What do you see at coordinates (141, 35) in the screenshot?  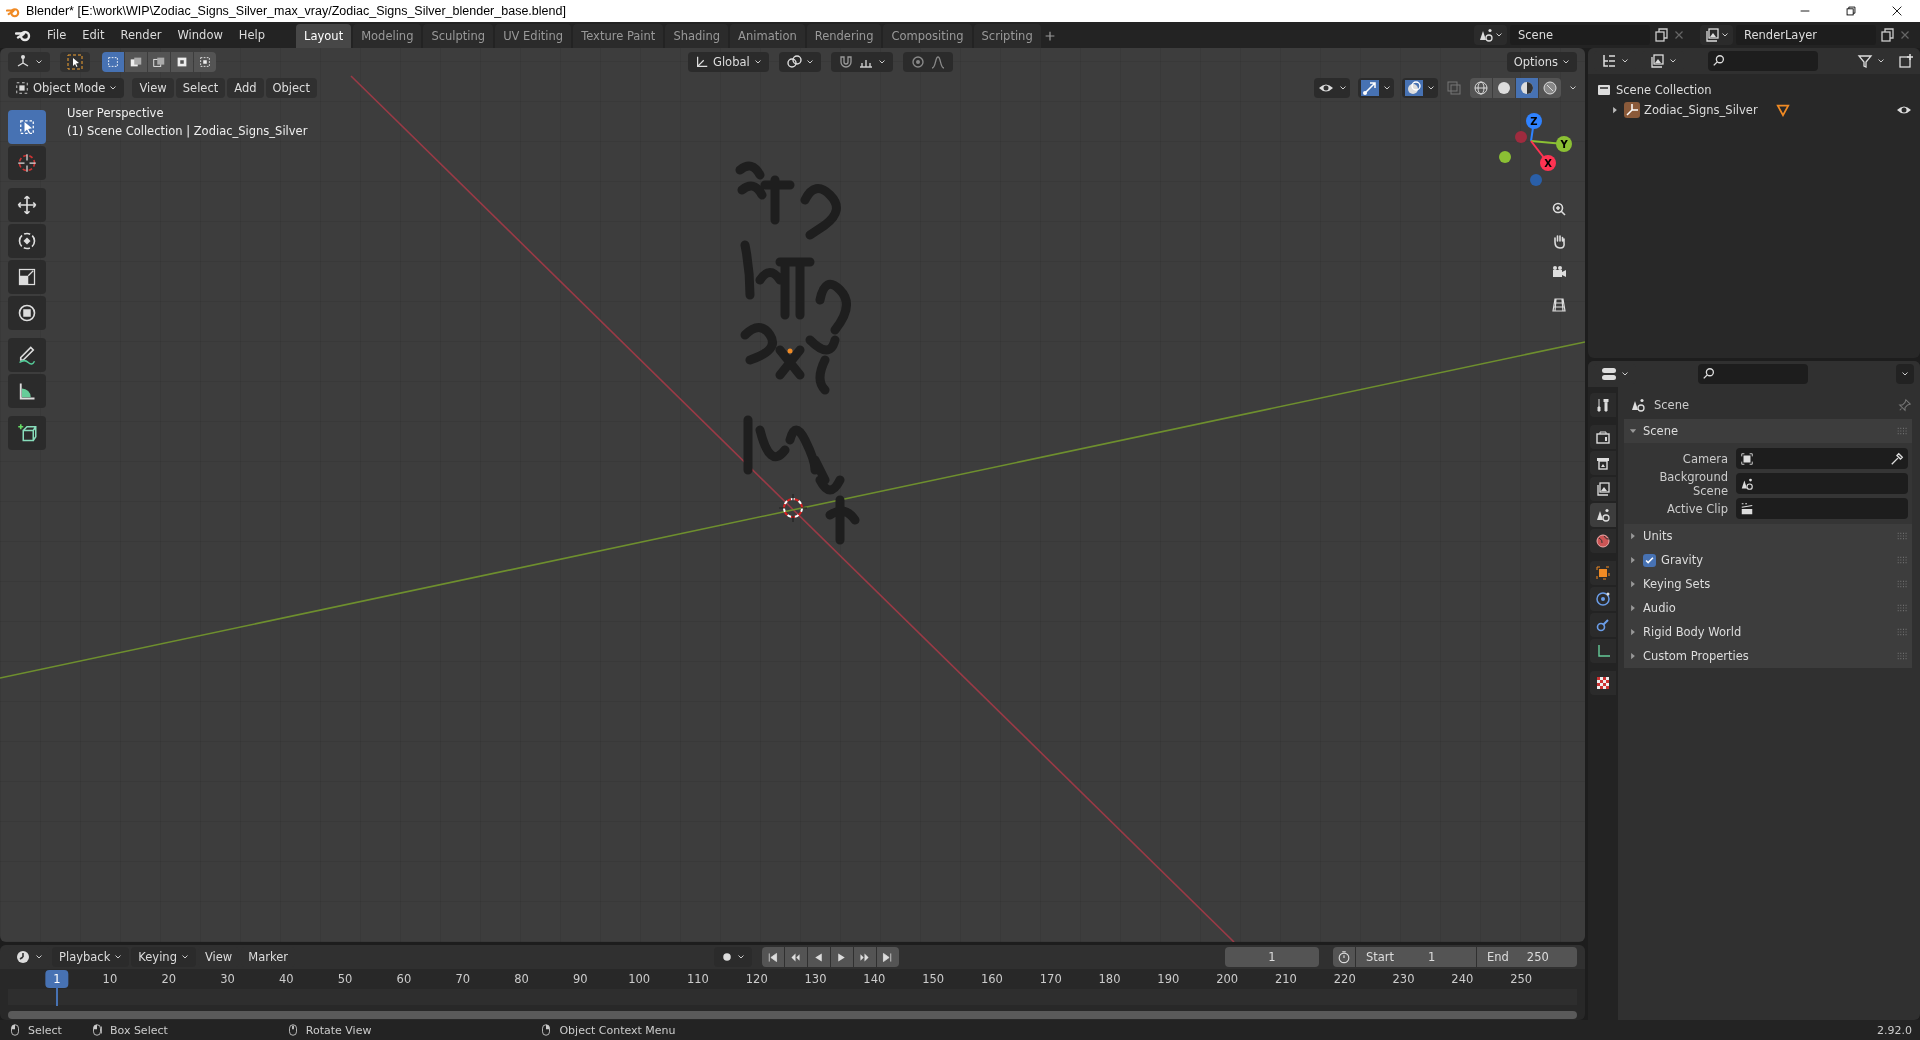 I see `menu-item: Render` at bounding box center [141, 35].